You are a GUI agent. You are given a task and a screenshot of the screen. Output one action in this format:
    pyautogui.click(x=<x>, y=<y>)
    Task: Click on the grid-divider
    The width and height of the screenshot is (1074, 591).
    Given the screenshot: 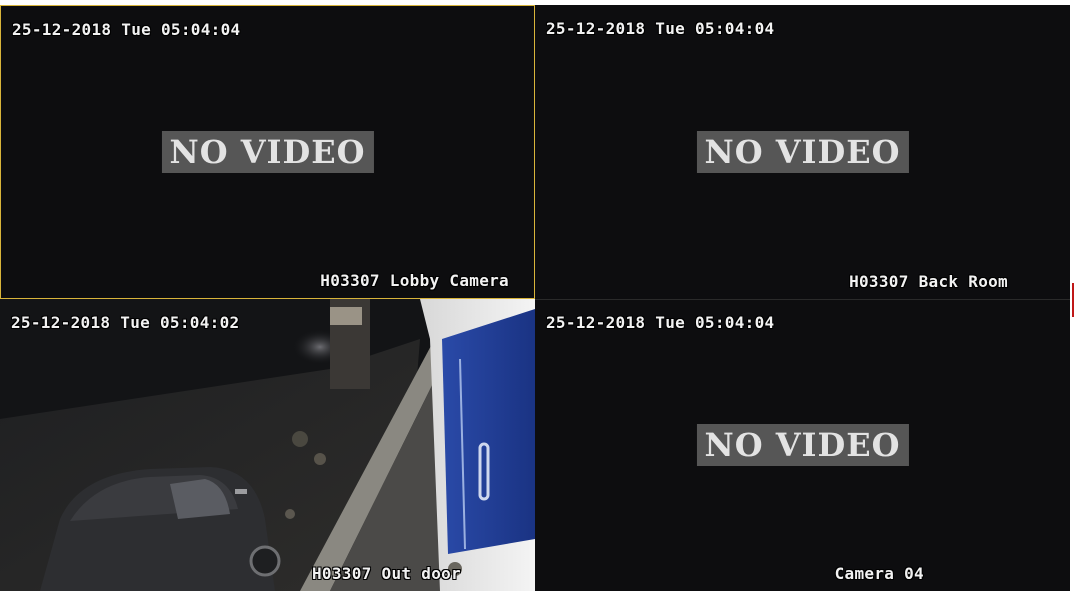 What is the action you would take?
    pyautogui.click(x=802, y=299)
    